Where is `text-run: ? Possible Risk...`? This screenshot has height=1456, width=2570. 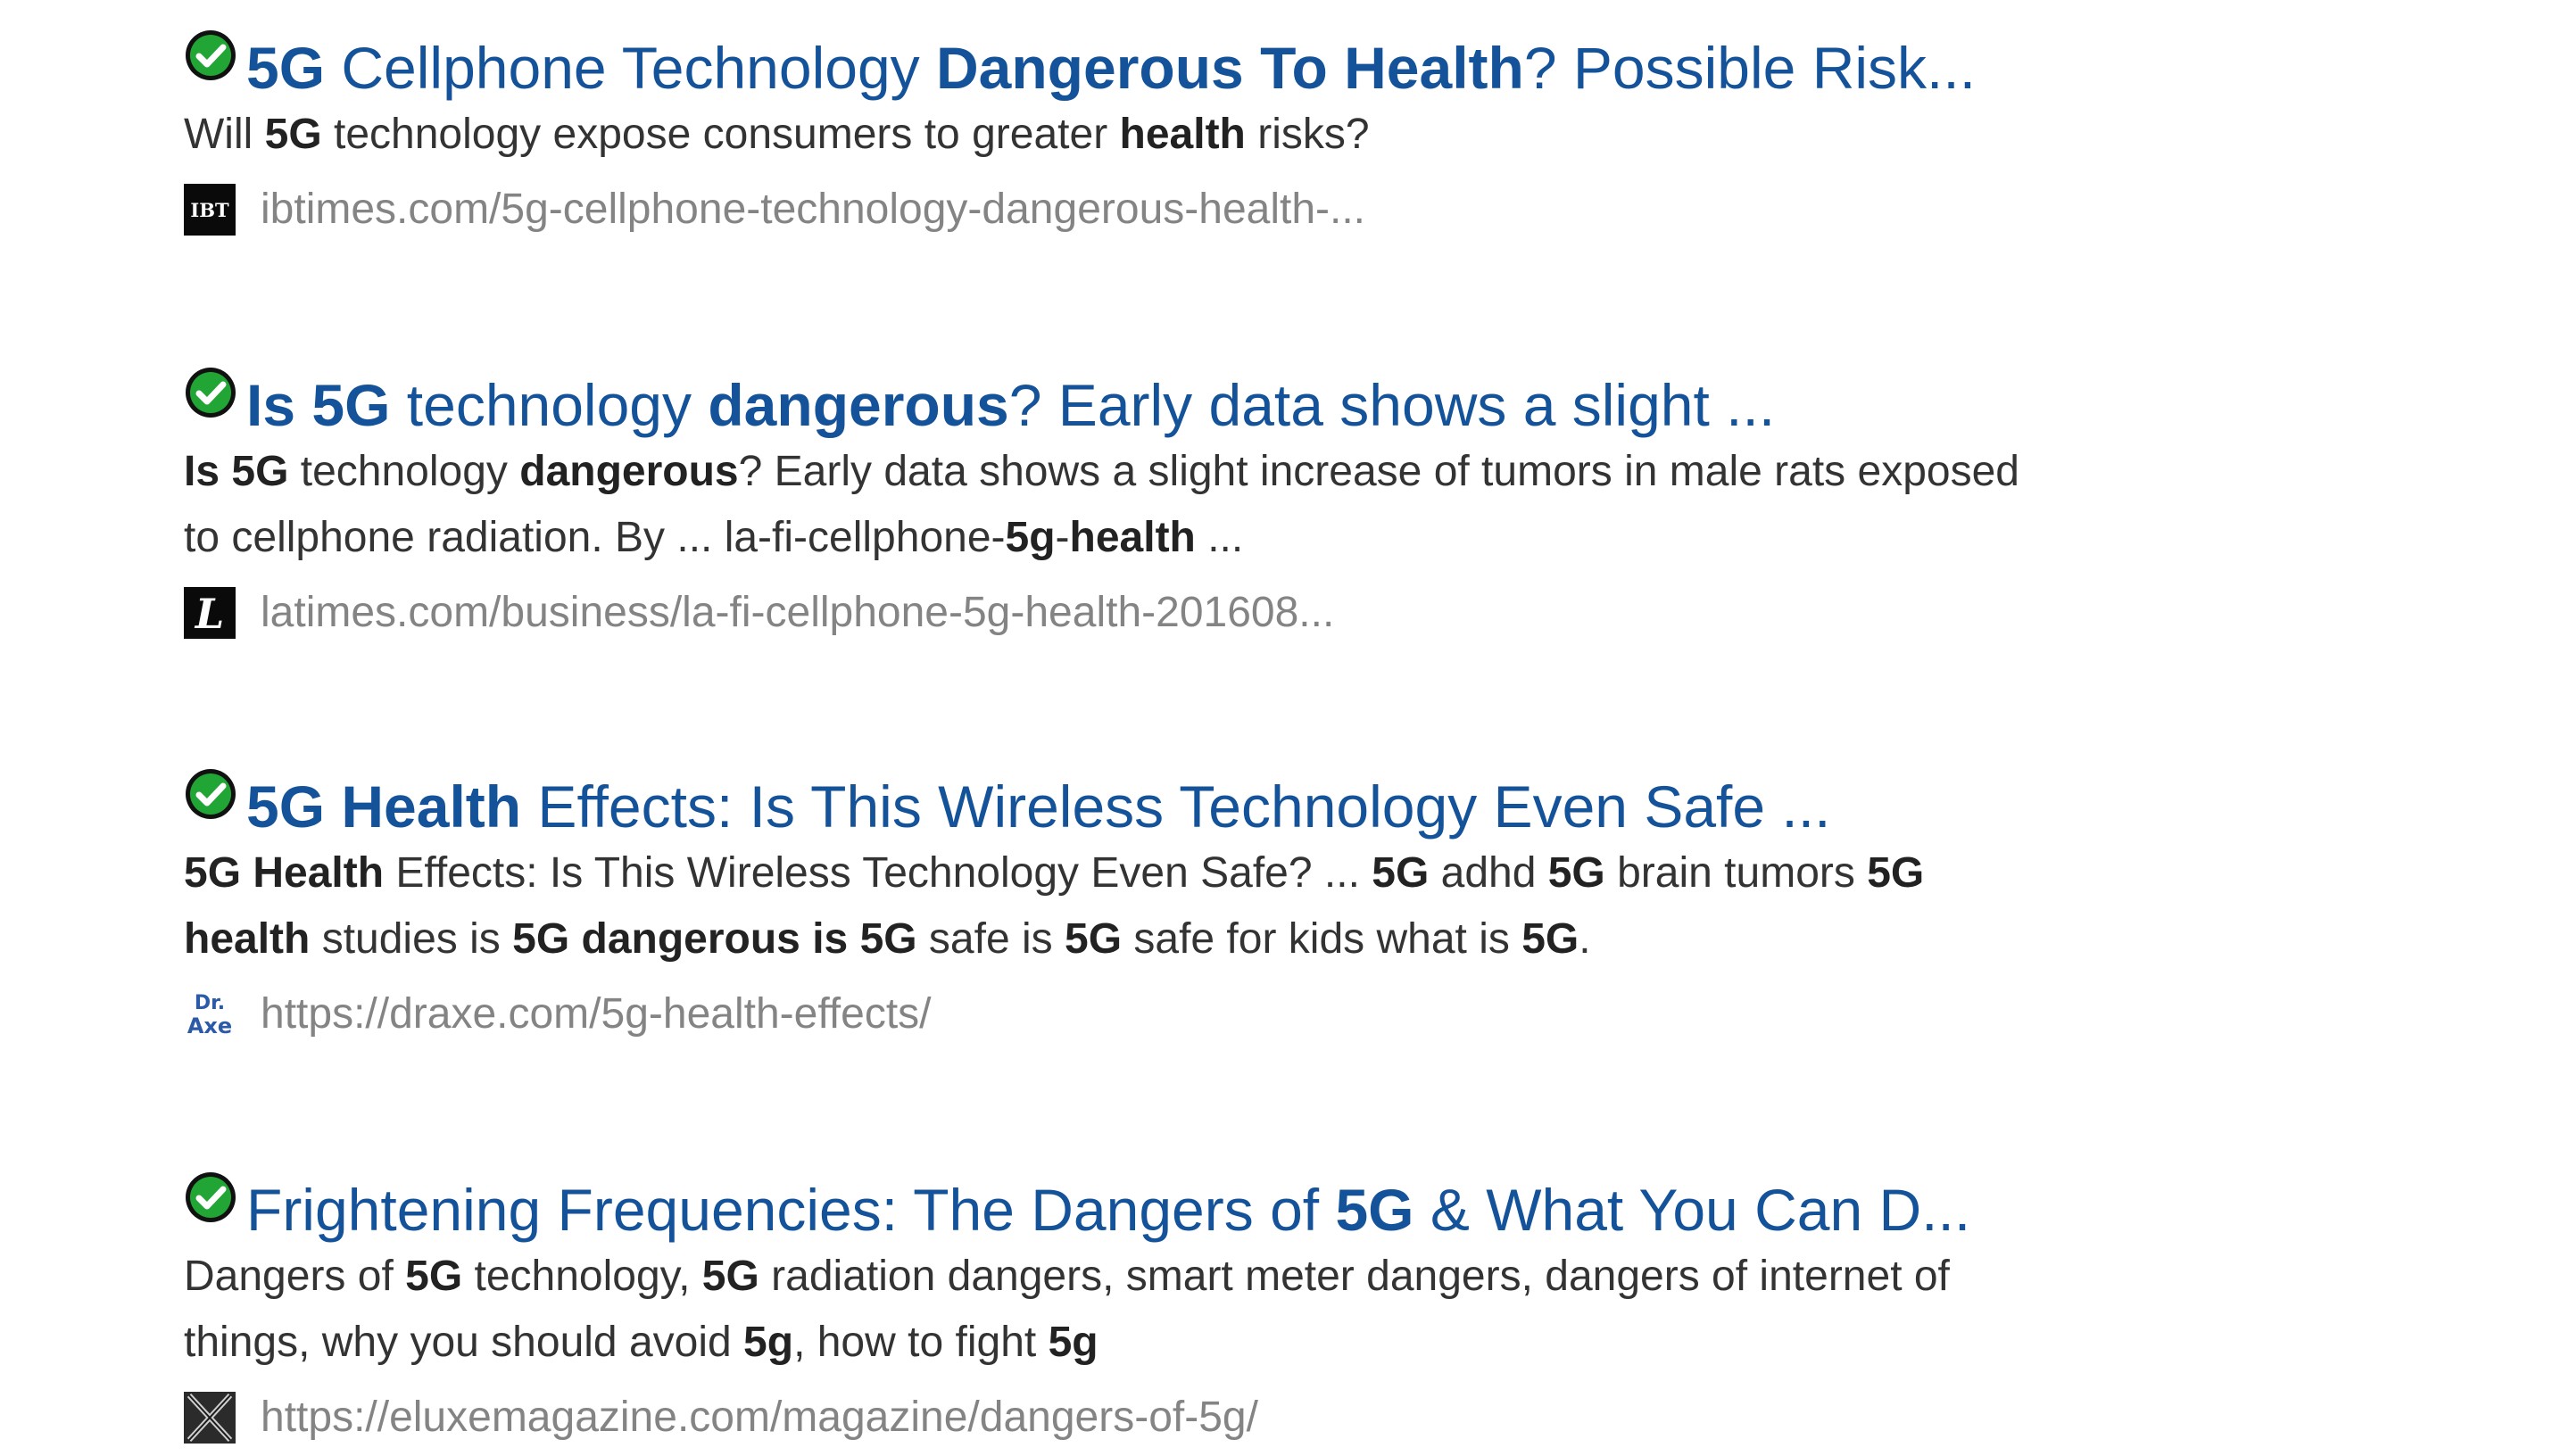 text-run: ? Possible Risk... is located at coordinates (1750, 68).